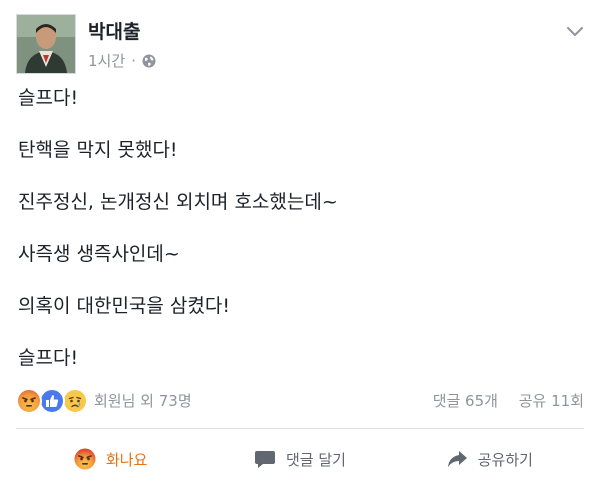  I want to click on engagement-counts: 댓글 65개 공유 11회, so click(508, 400).